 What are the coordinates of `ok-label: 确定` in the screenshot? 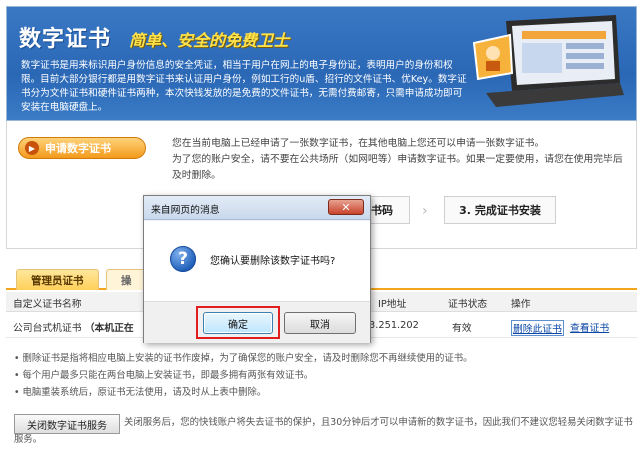 It's located at (238, 325).